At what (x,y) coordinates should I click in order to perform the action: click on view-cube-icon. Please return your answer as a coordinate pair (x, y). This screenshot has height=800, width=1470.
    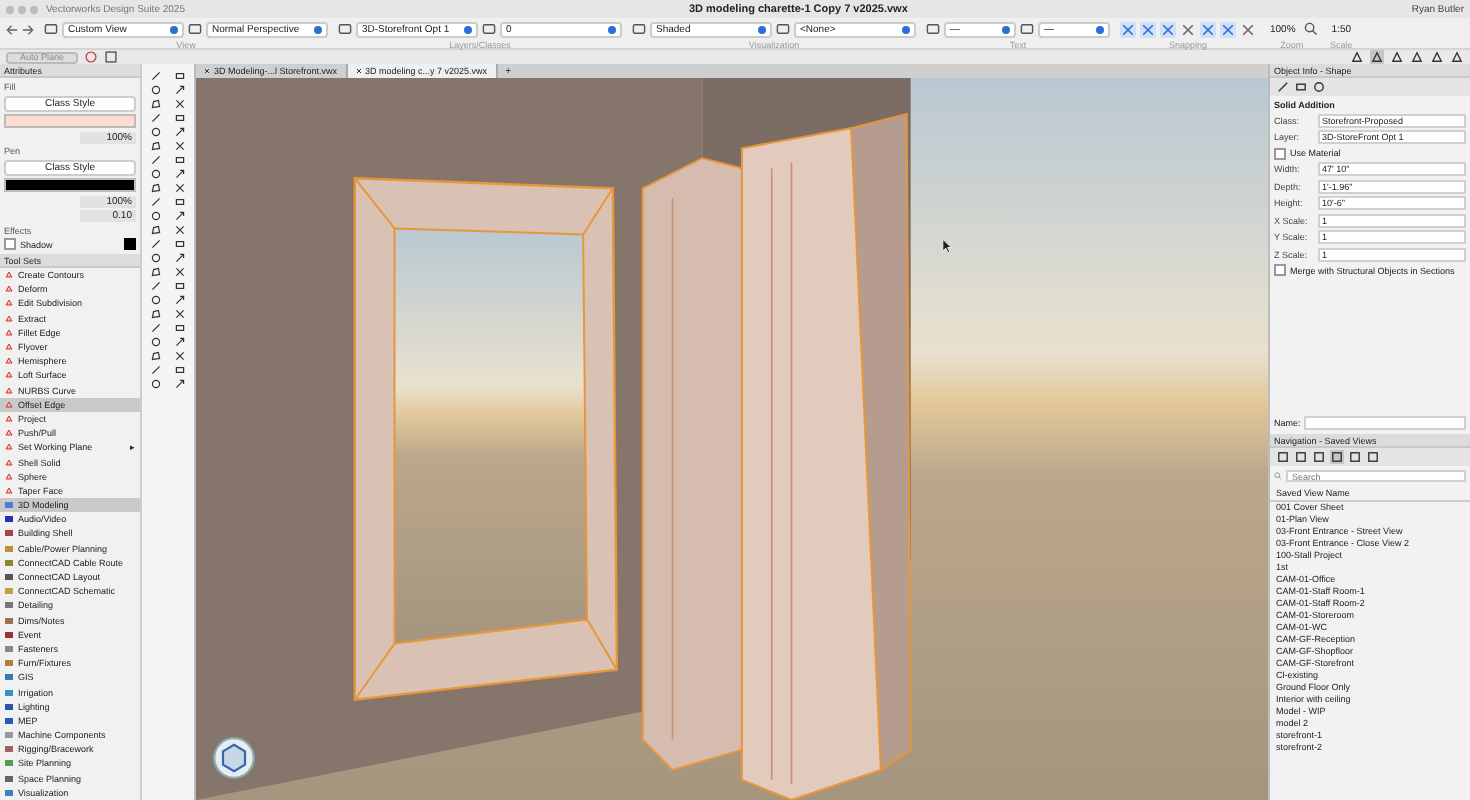
    Looking at the image, I should click on (234, 758).